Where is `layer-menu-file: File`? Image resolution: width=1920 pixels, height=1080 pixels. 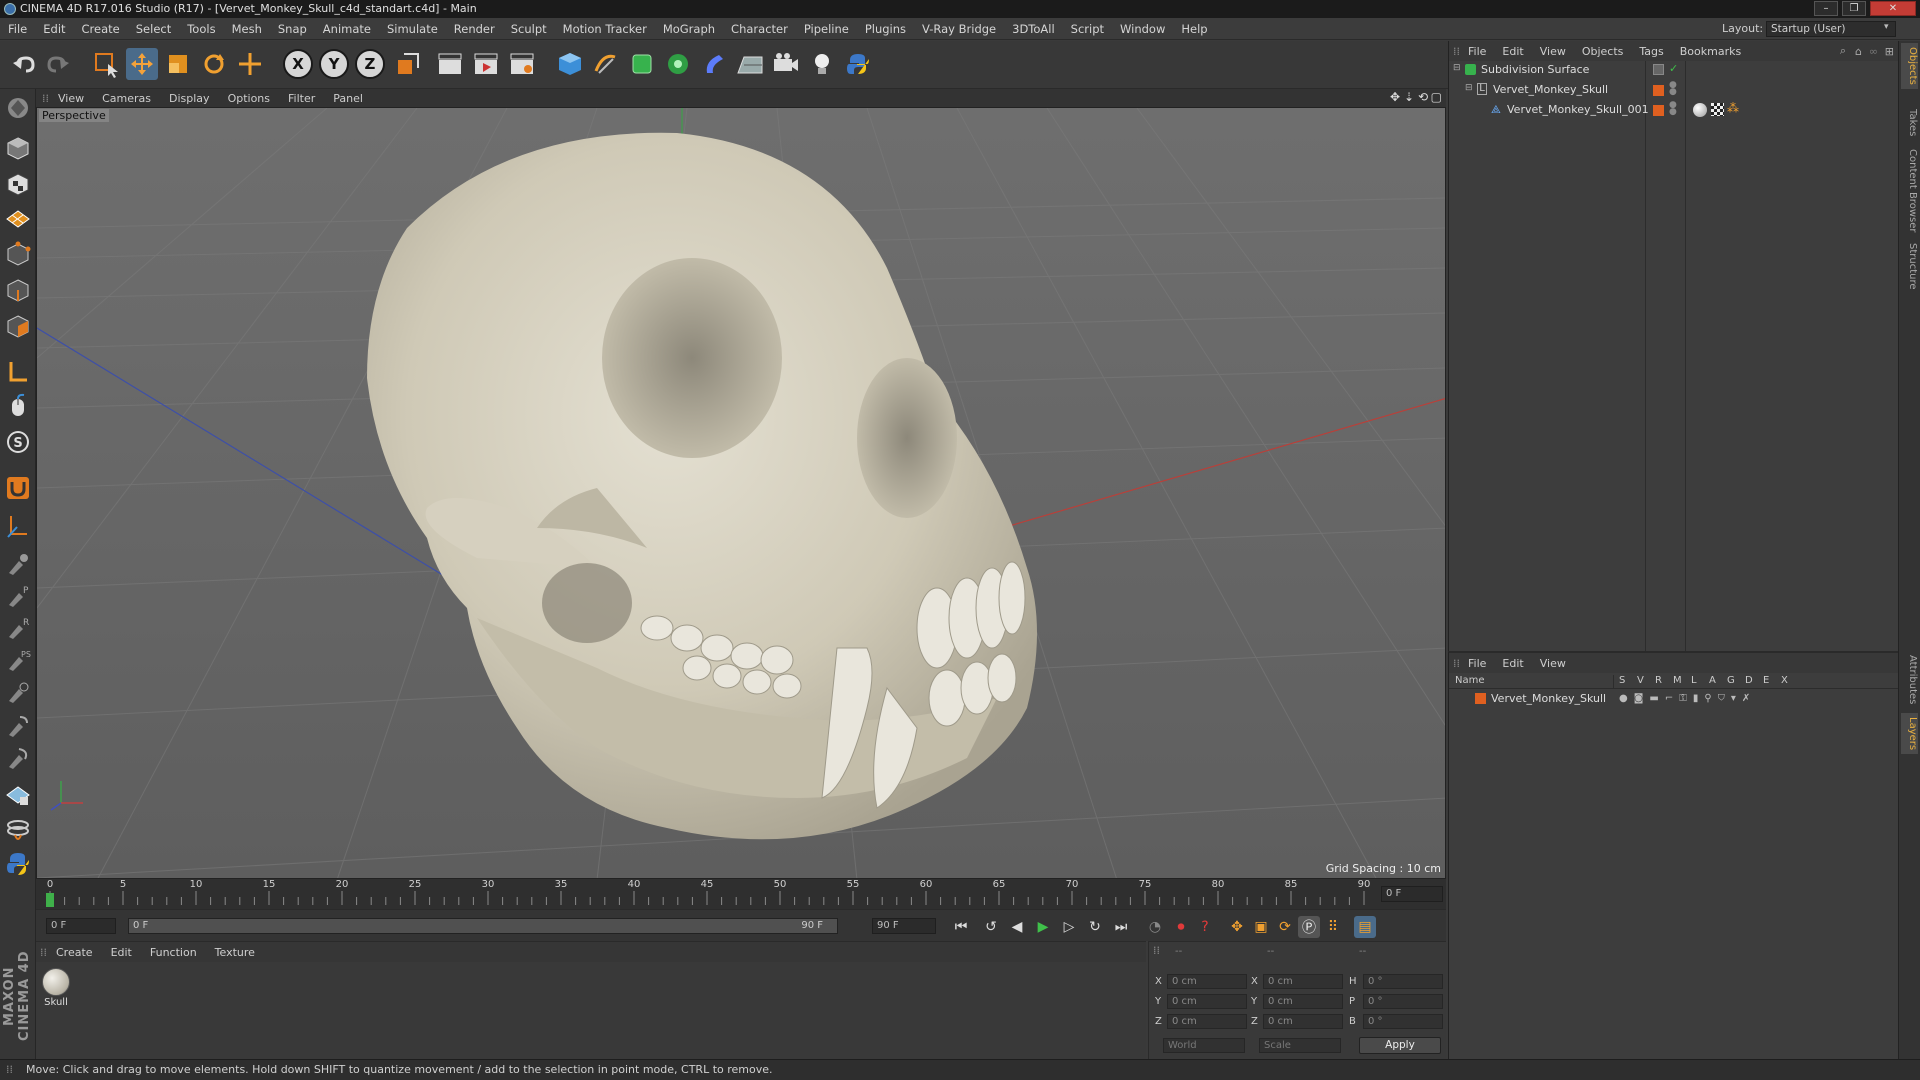
layer-menu-file: File is located at coordinates (1477, 663).